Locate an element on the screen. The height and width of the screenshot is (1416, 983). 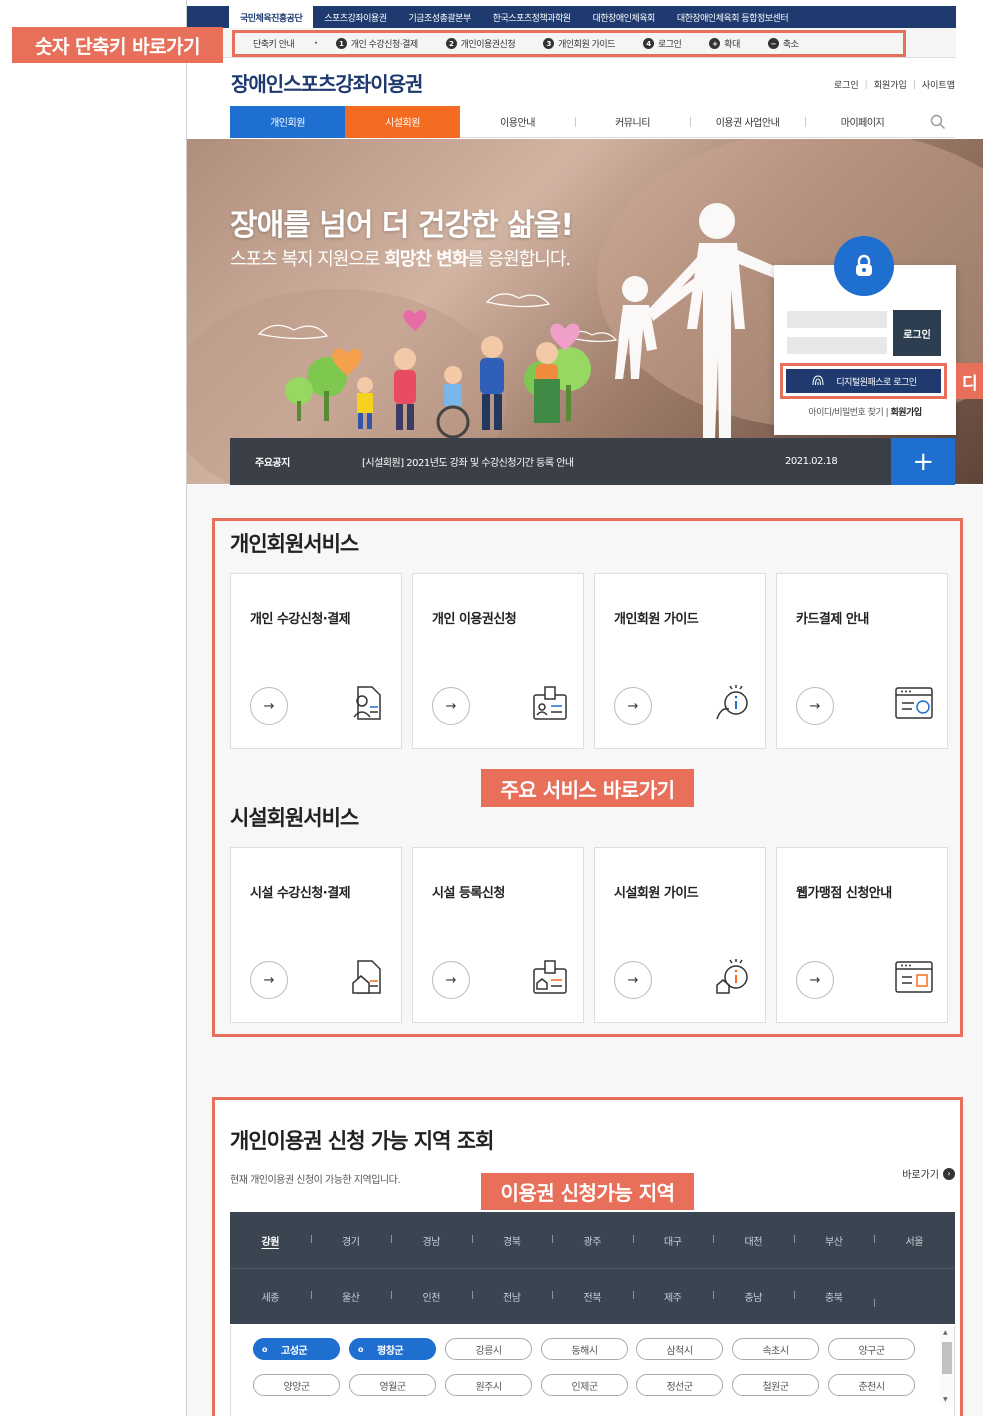
card-title: 시설 수강신청·결제 is located at coordinates (300, 893).